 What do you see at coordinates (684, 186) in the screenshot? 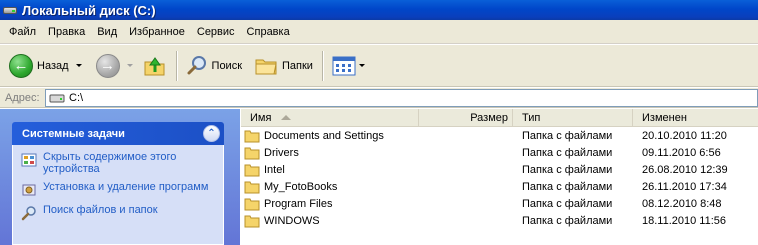
I see `file-modified: 26.11.2010 17:34` at bounding box center [684, 186].